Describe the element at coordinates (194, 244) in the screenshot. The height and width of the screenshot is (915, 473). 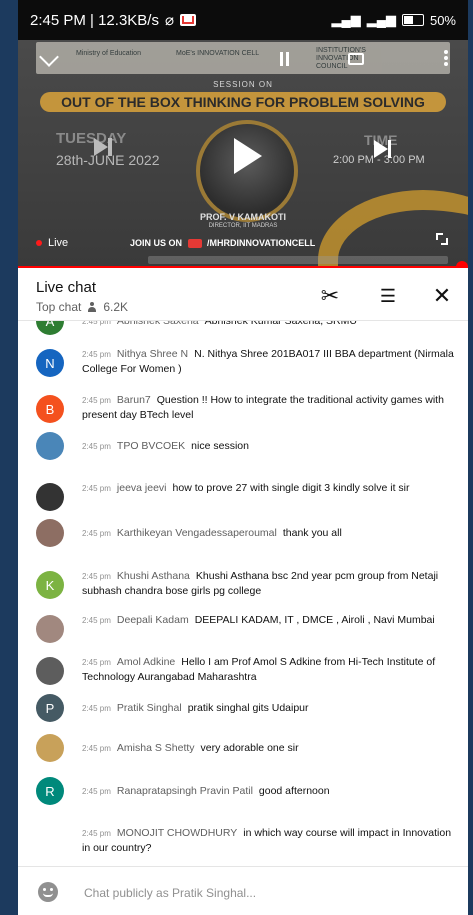
I see `youtube-icon` at that location.